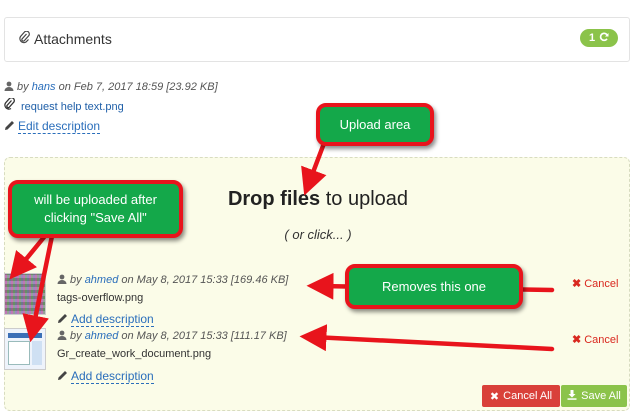  I want to click on save-all-button: Save All, so click(594, 396).